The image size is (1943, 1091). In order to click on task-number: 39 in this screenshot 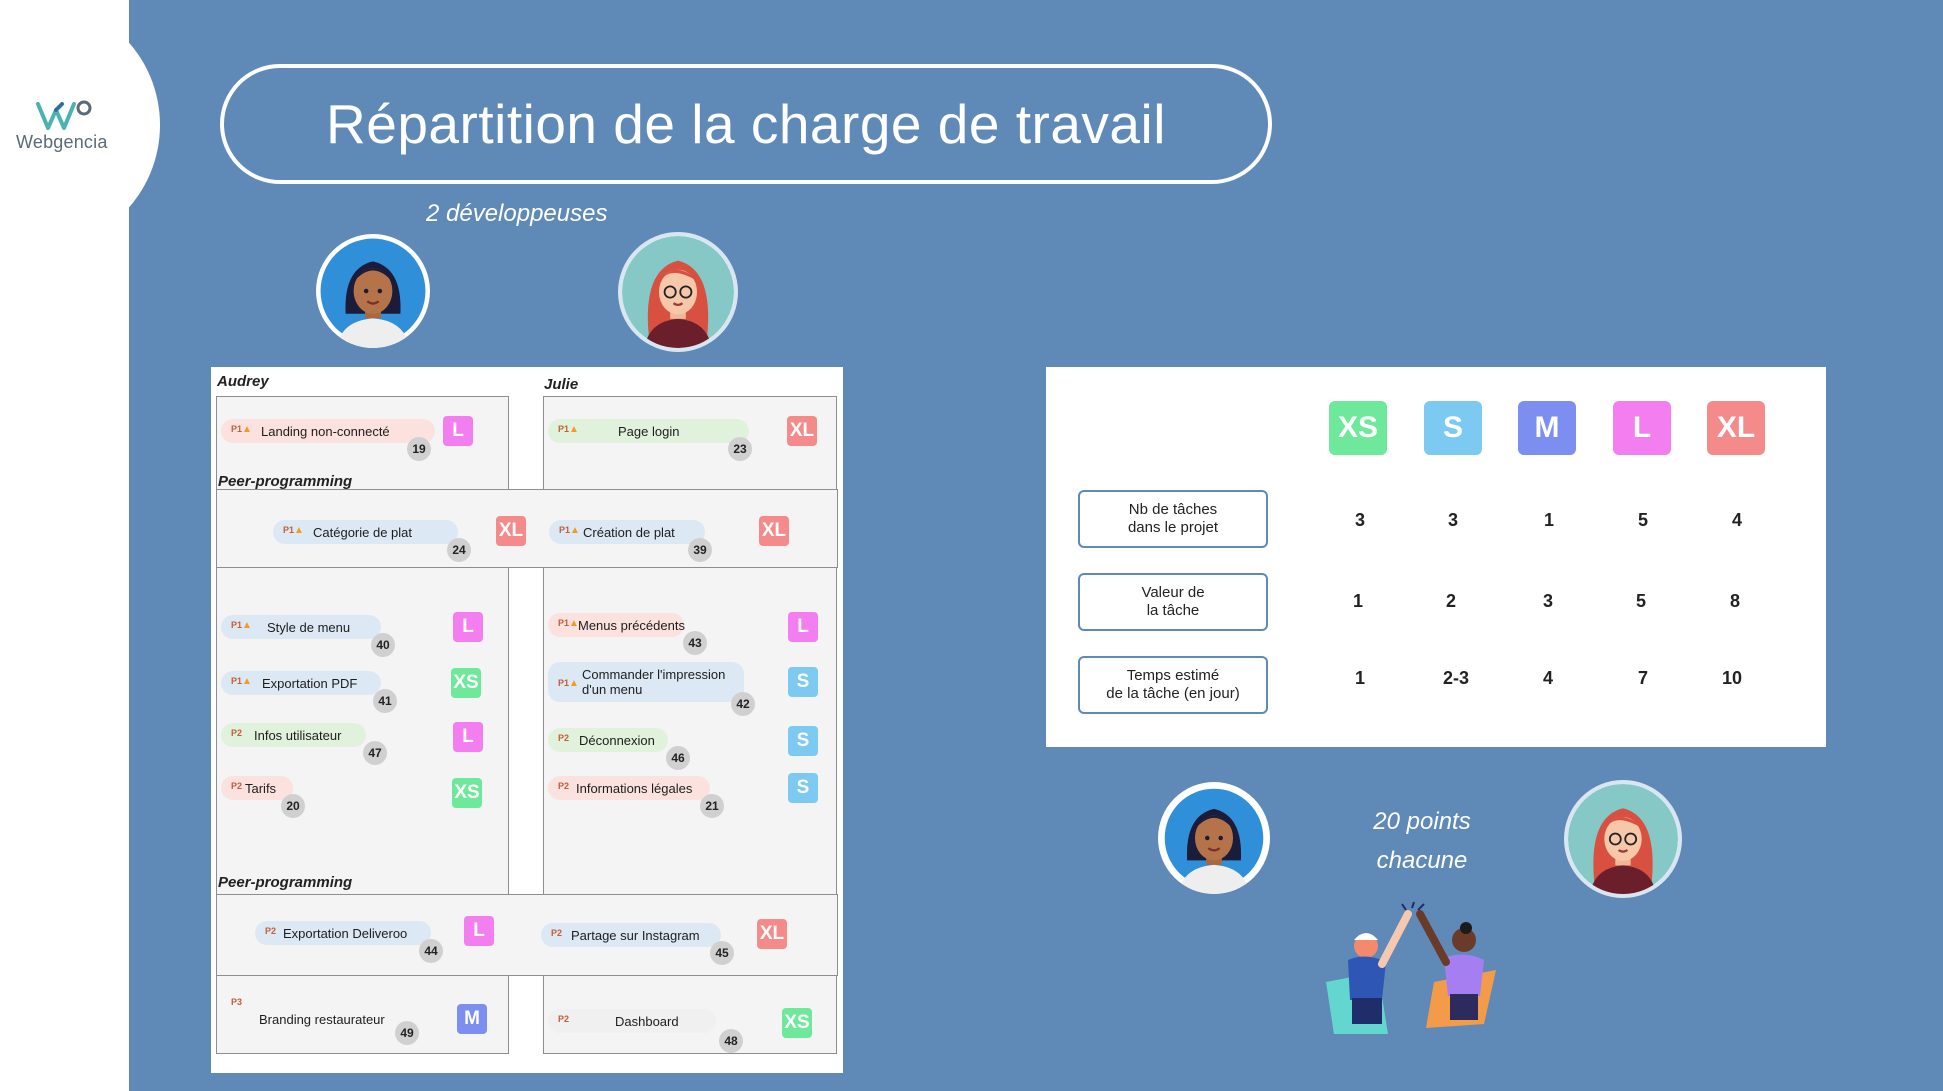, I will do `click(700, 550)`.